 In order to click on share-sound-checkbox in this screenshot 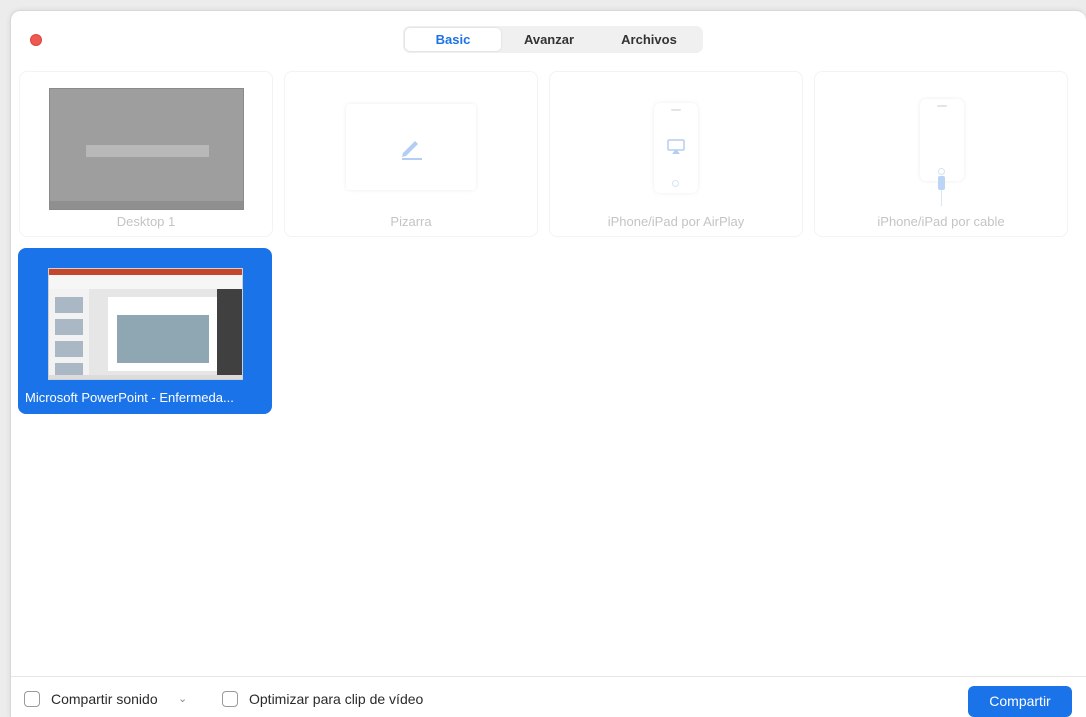, I will do `click(32, 699)`.